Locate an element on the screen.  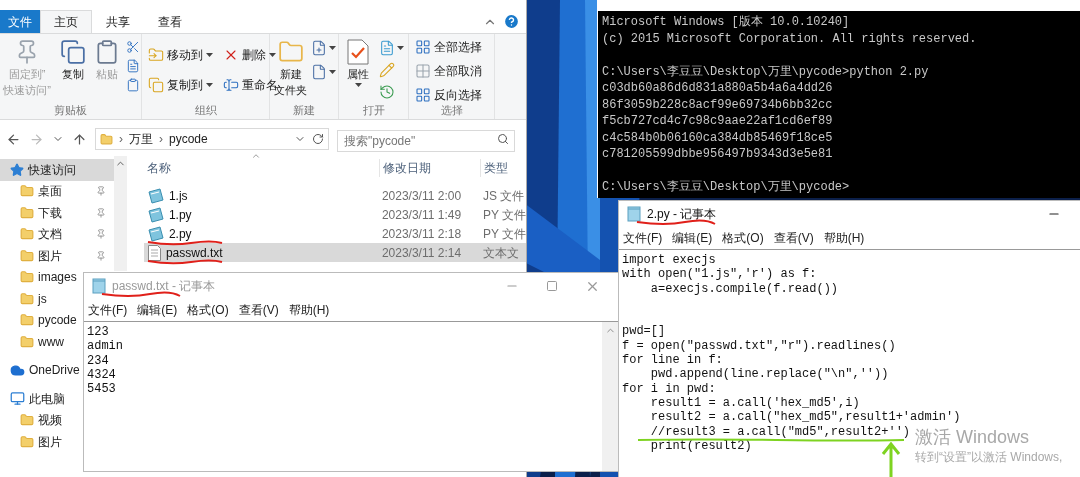
copy-path-button is located at coordinates (133, 66).